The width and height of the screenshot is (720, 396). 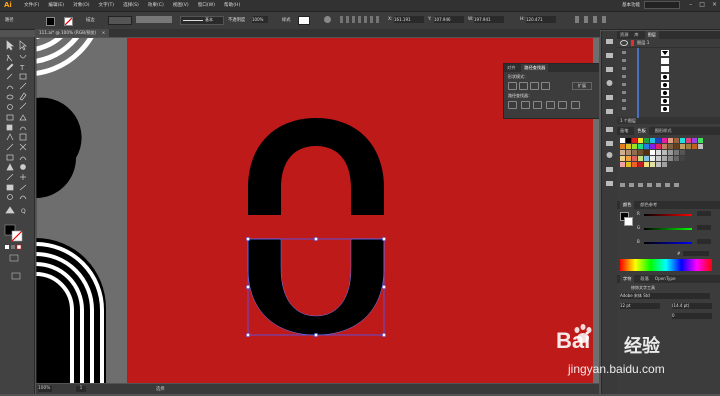 What do you see at coordinates (206, 5) in the screenshot?
I see `menu-window: 窗口(W)` at bounding box center [206, 5].